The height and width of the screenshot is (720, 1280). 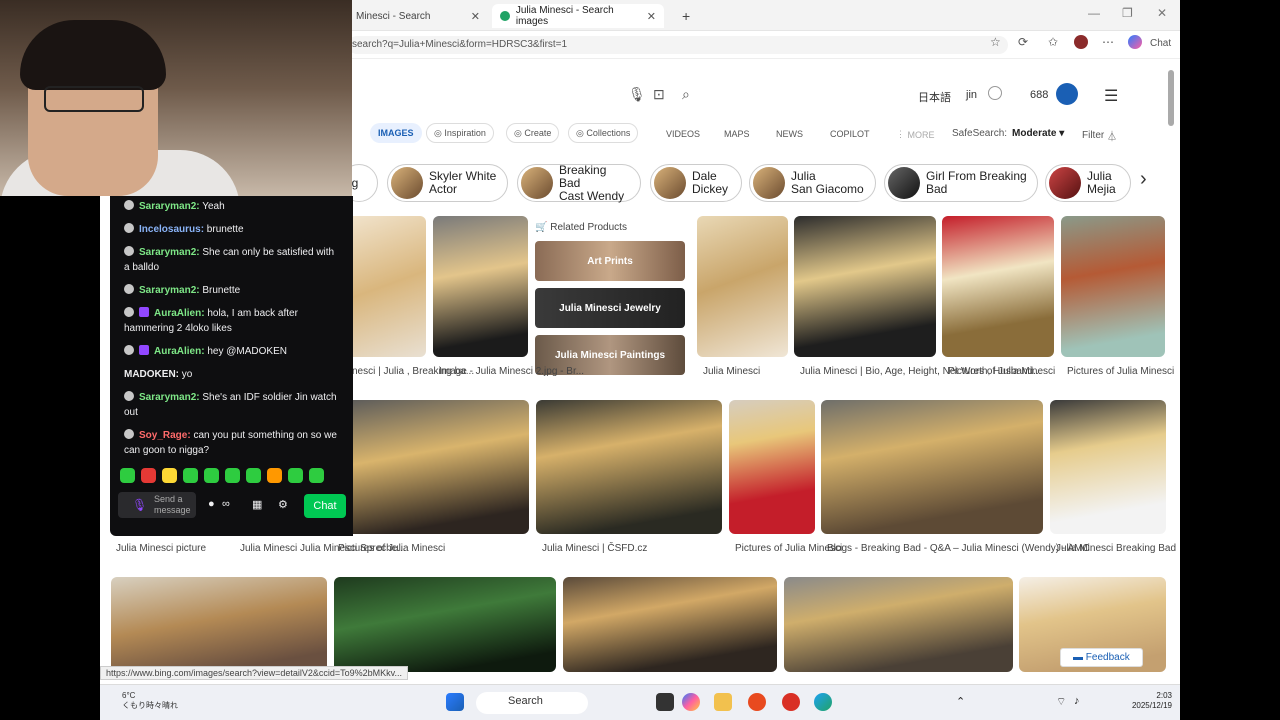 I want to click on nav-create: ◎ Create, so click(x=533, y=133).